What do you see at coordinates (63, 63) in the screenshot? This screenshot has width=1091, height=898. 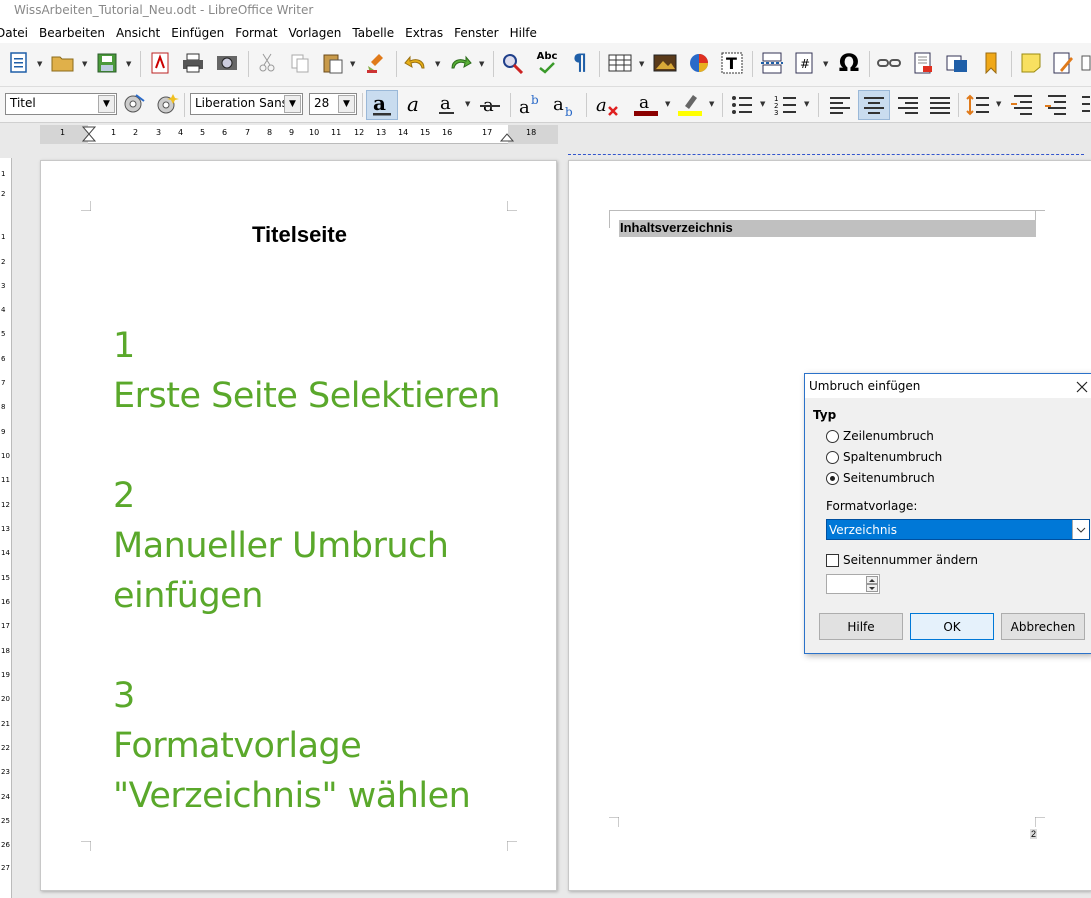 I see `open-folder-icon` at bounding box center [63, 63].